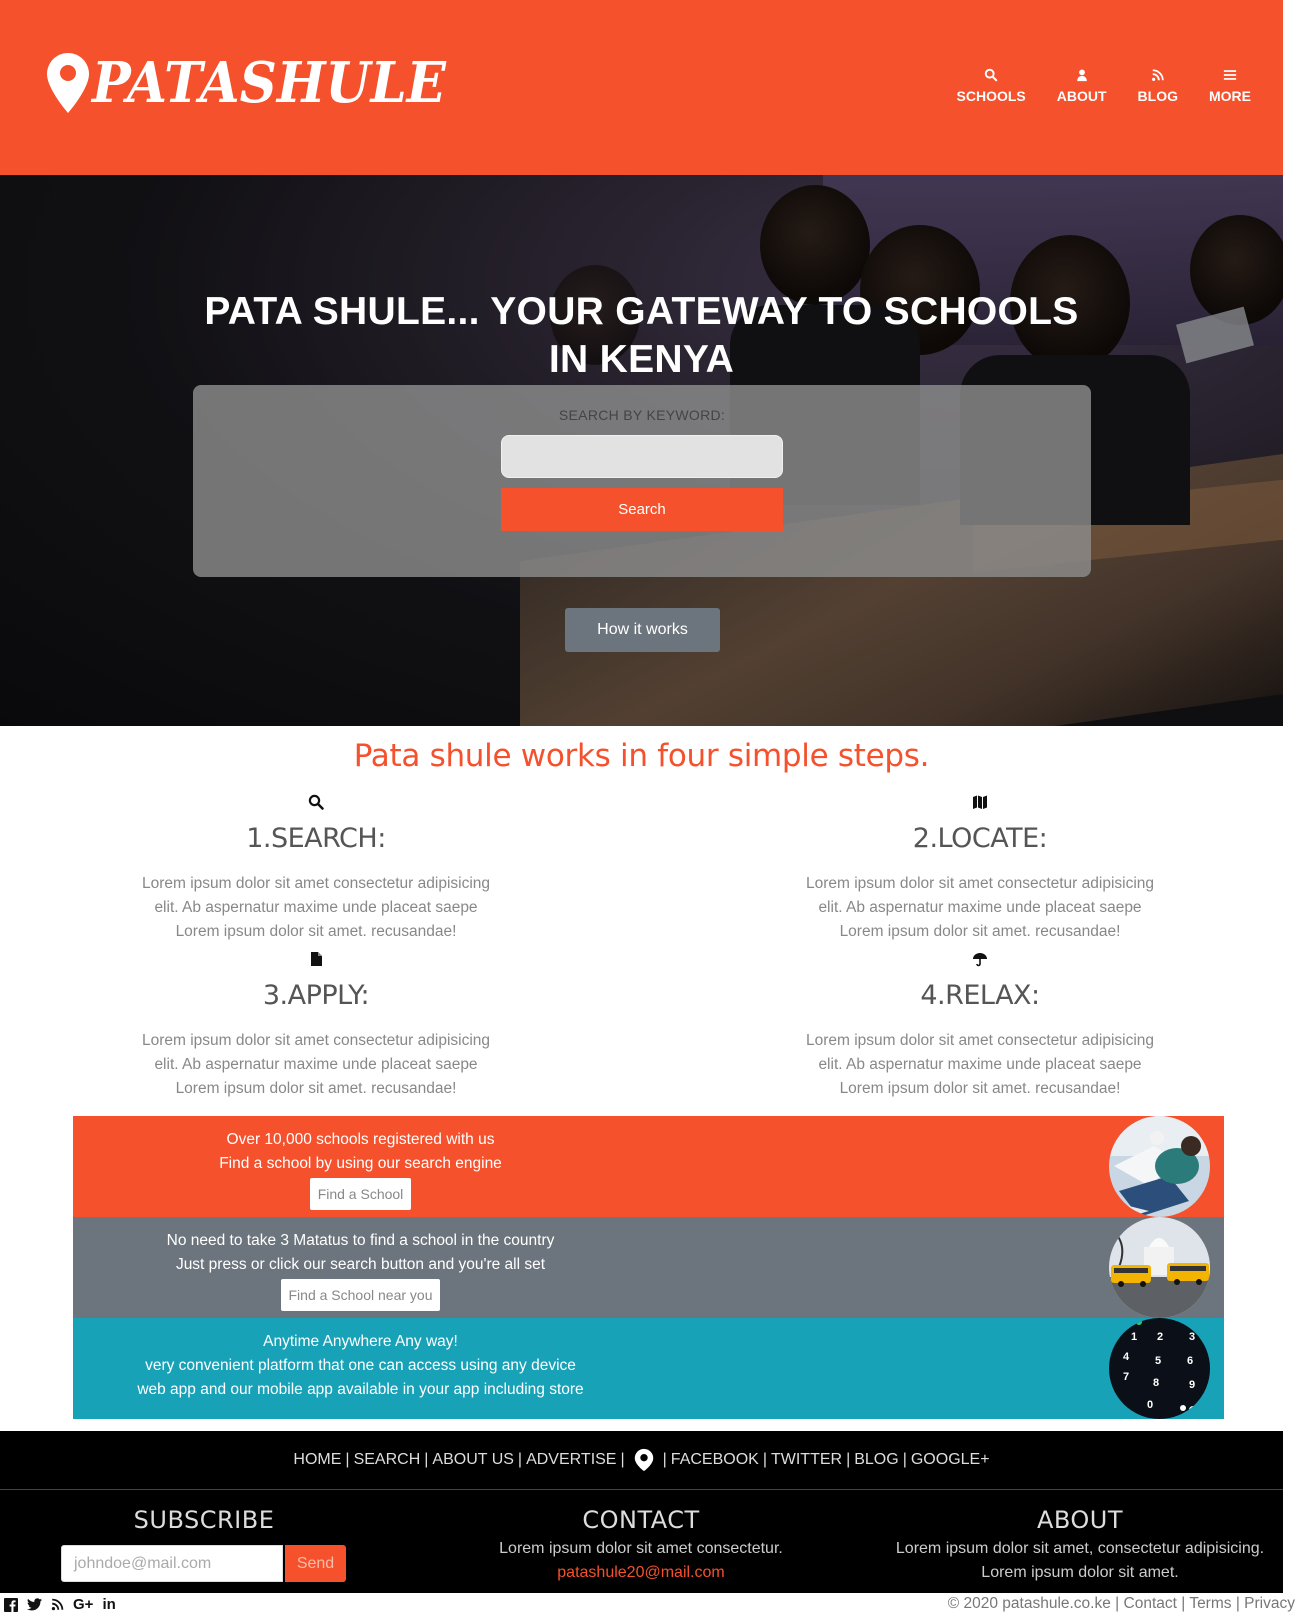 The width and height of the screenshot is (1299, 1618). I want to click on step-heading: 1.SEARCH:, so click(316, 838).